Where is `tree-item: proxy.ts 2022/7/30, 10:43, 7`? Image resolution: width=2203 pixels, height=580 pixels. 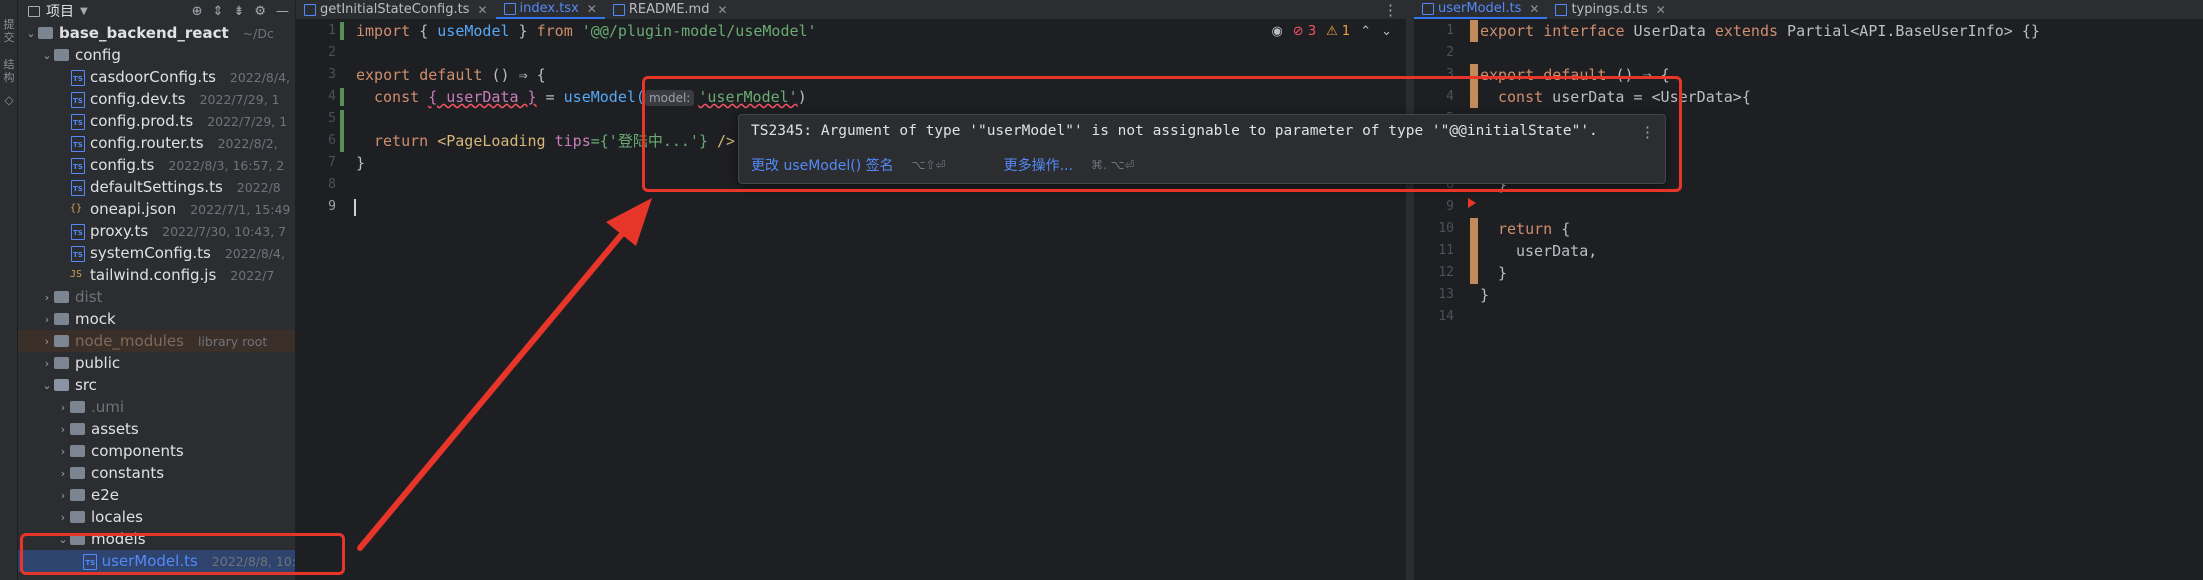 tree-item: proxy.ts 2022/7/30, 10:43, 7 is located at coordinates (156, 231).